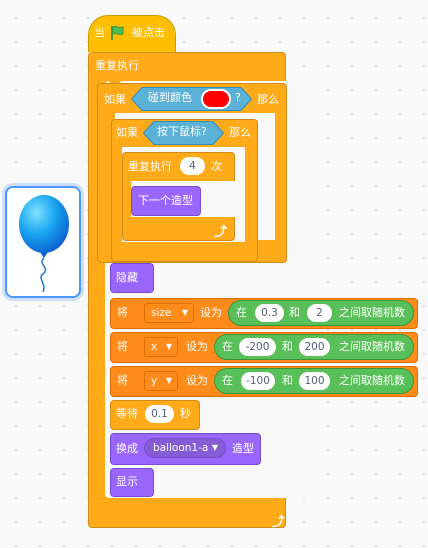 The width and height of the screenshot is (428, 548). What do you see at coordinates (314, 347) in the screenshot?
I see `random-x-to-input: 200` at bounding box center [314, 347].